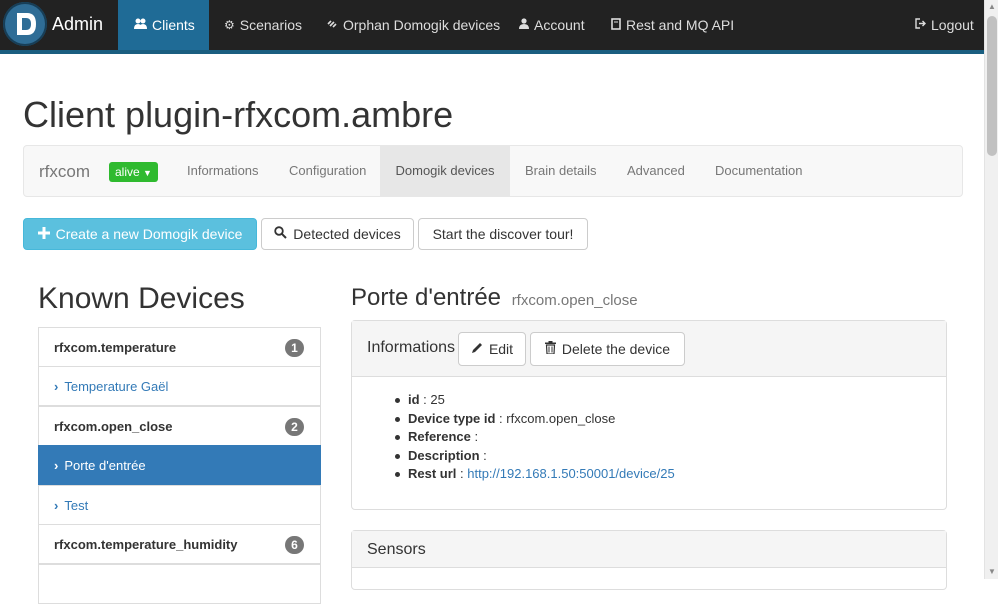 The image size is (998, 604). Describe the element at coordinates (64, 172) in the screenshot. I see `client-name: rfxcom` at that location.